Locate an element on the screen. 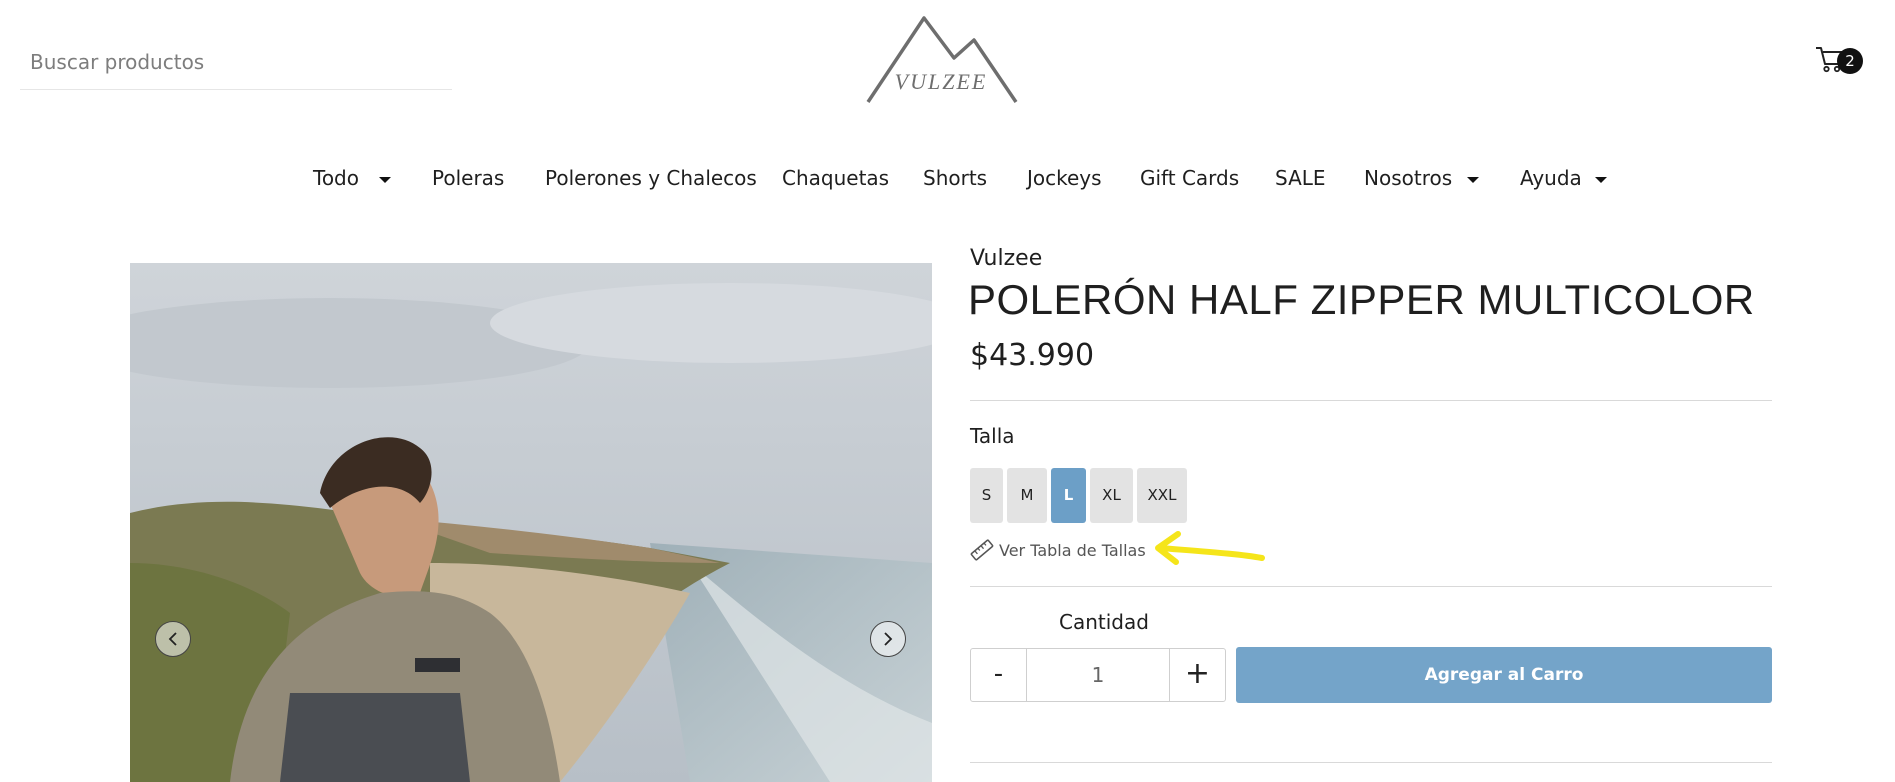 The image size is (1895, 782). product-title: POLERÓN HALF ZIPPER MULTICOLOR is located at coordinates (1361, 299).